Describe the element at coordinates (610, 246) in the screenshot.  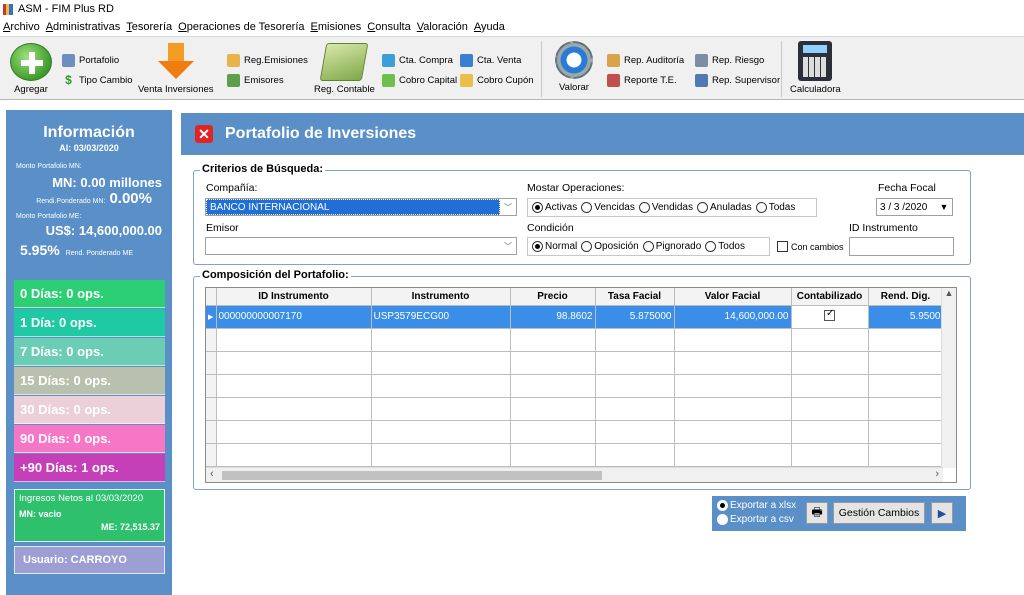
I see `radio-oposicion: Oposición` at that location.